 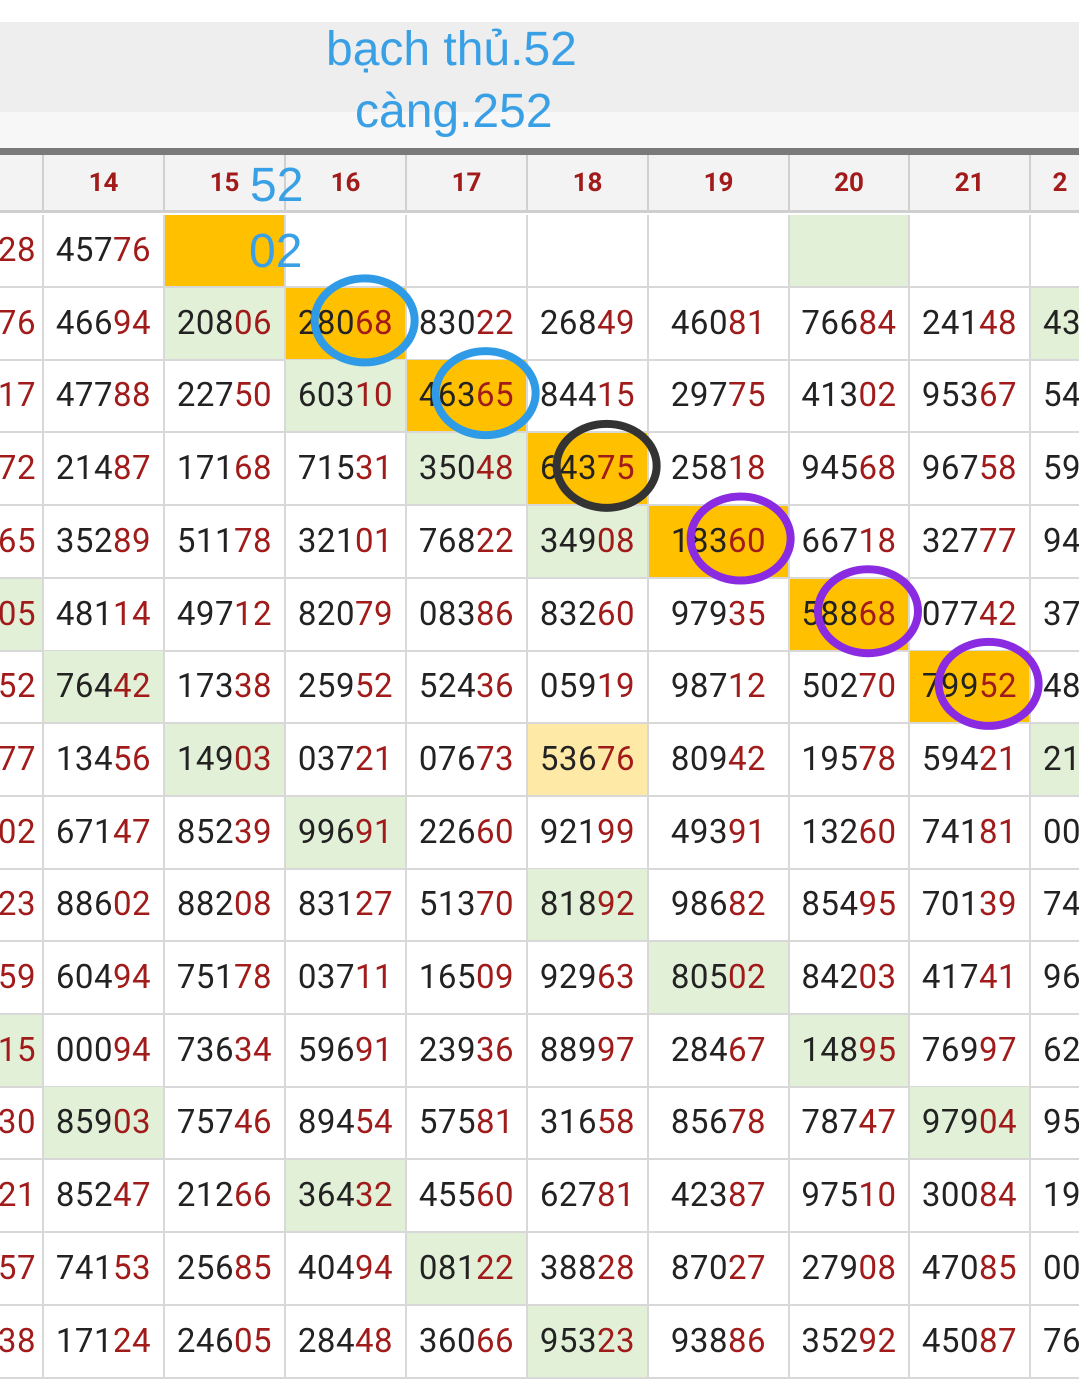 What do you see at coordinates (451, 49) in the screenshot?
I see `annotation-bach-thu: bạch thủ.52` at bounding box center [451, 49].